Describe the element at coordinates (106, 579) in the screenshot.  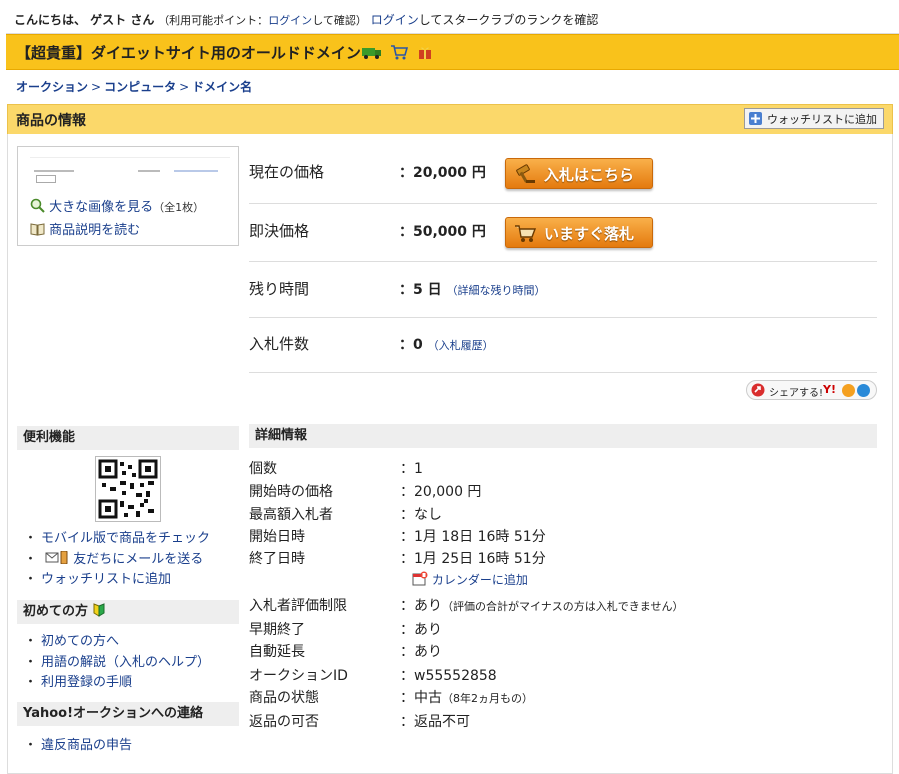
I see `sidebar-watchlist-link: ウォッチリストに追加` at that location.